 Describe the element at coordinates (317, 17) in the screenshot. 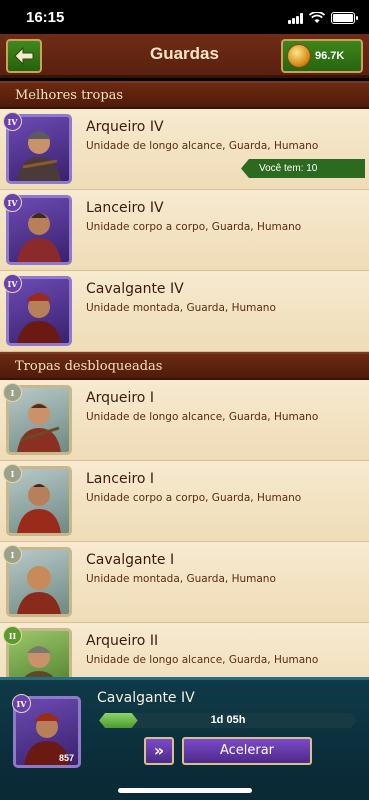

I see `wifi-icon` at that location.